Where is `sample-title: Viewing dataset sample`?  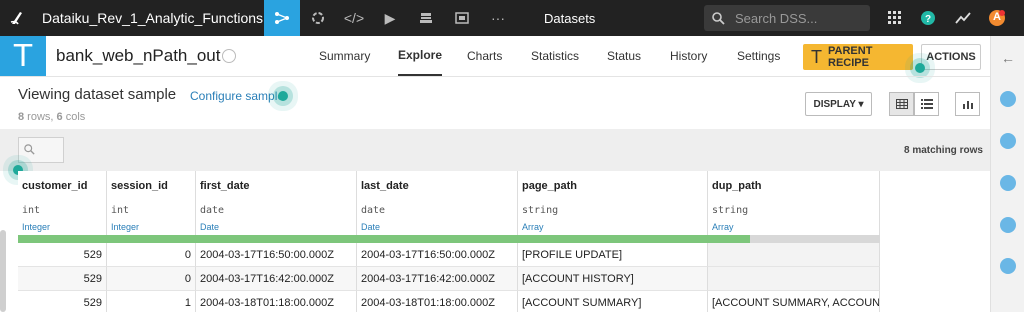 sample-title: Viewing dataset sample is located at coordinates (97, 94).